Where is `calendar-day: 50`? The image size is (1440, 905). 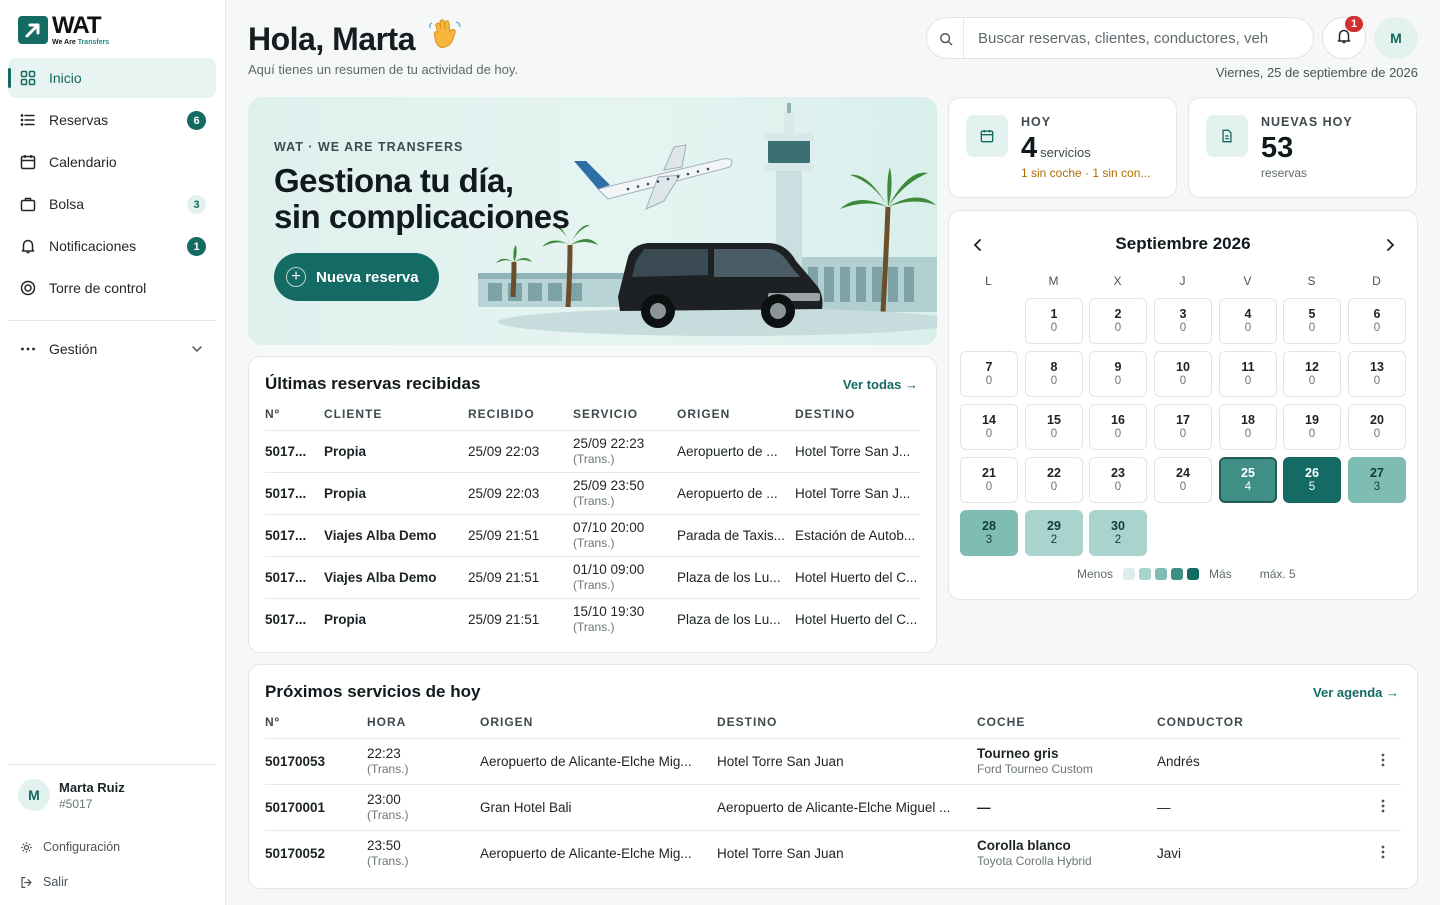
calendar-day: 50 is located at coordinates (1312, 321).